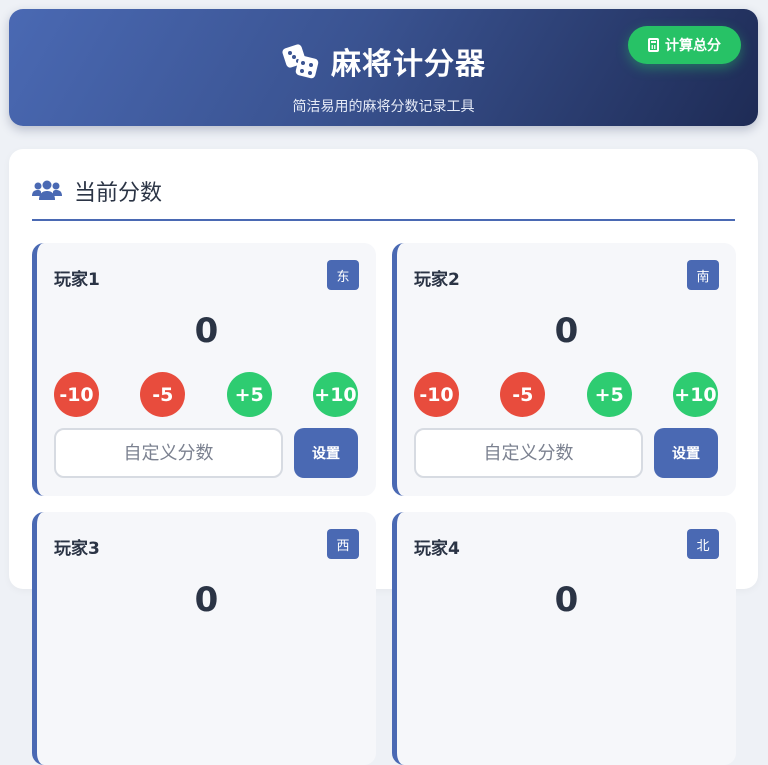 This screenshot has height=765, width=768. What do you see at coordinates (383, 220) in the screenshot?
I see `section-divider` at bounding box center [383, 220].